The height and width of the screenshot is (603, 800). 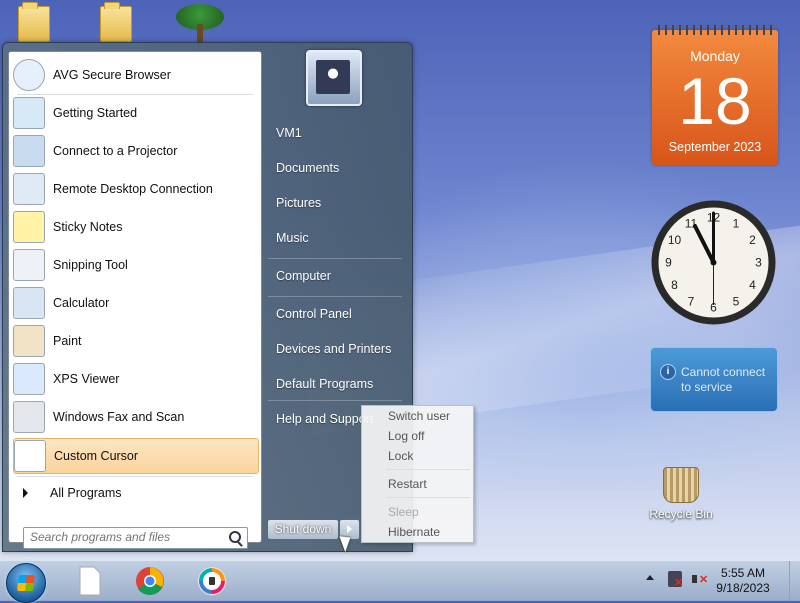 What do you see at coordinates (29, 151) in the screenshot?
I see `projector-icon` at bounding box center [29, 151].